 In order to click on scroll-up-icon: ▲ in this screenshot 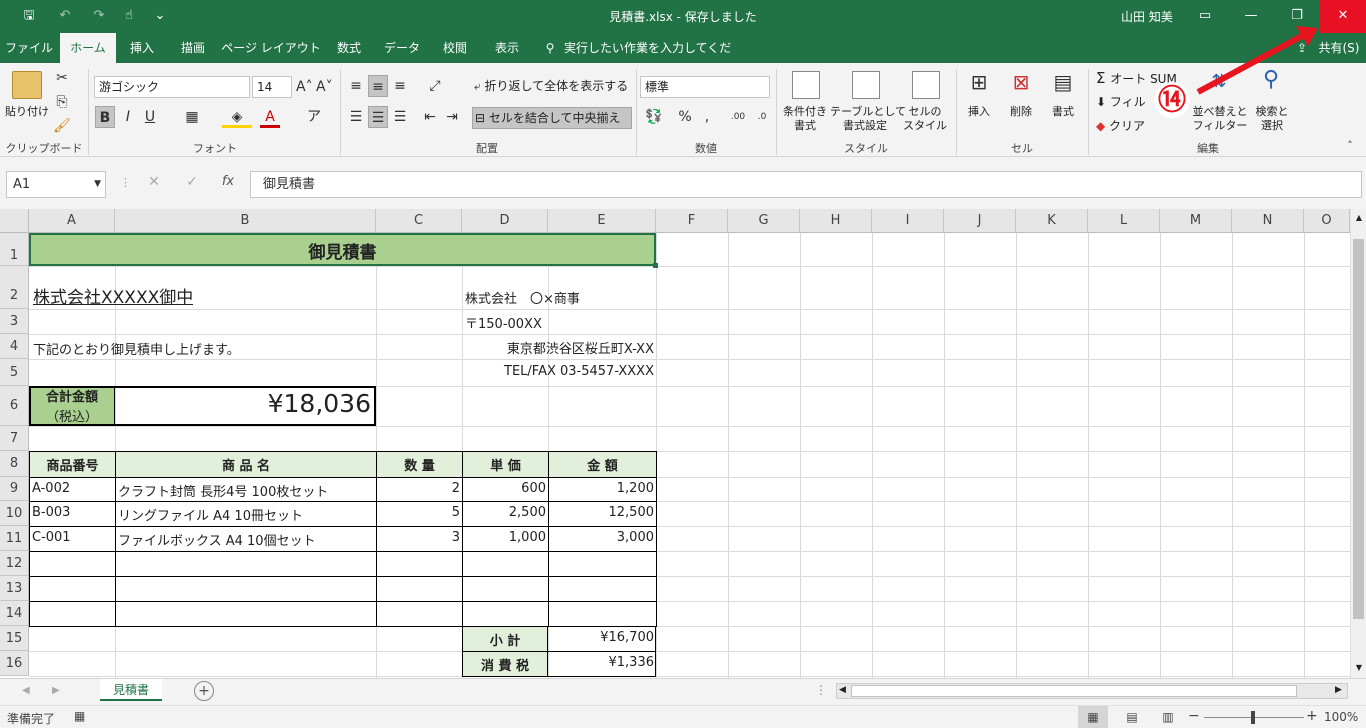, I will do `click(1359, 217)`.